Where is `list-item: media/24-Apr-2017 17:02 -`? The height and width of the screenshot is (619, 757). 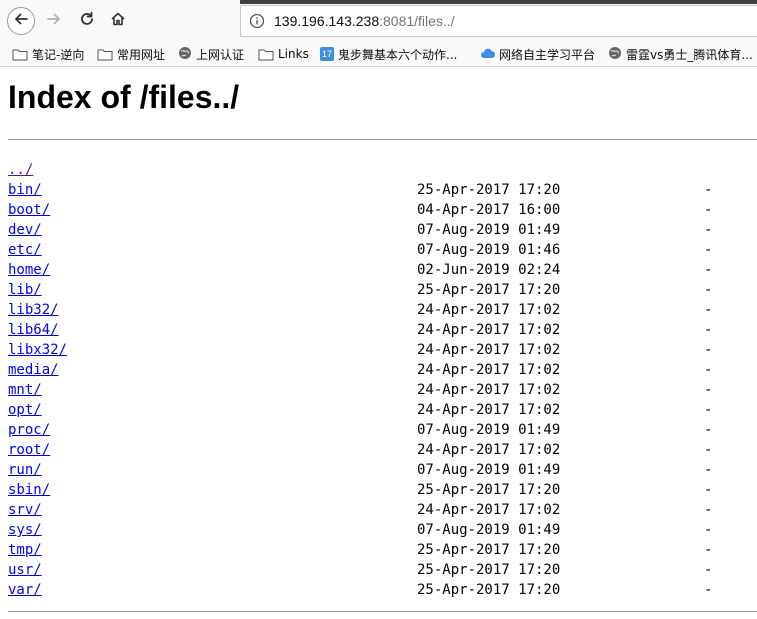 list-item: media/24-Apr-2017 17:02 - is located at coordinates (382, 370).